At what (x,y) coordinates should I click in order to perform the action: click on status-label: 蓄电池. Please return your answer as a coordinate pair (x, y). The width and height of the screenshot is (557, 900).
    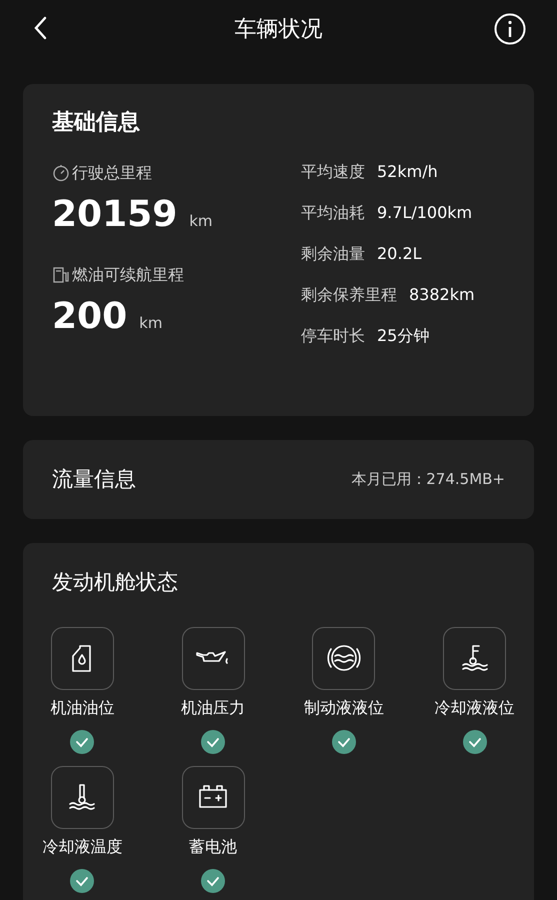
    Looking at the image, I should click on (213, 847).